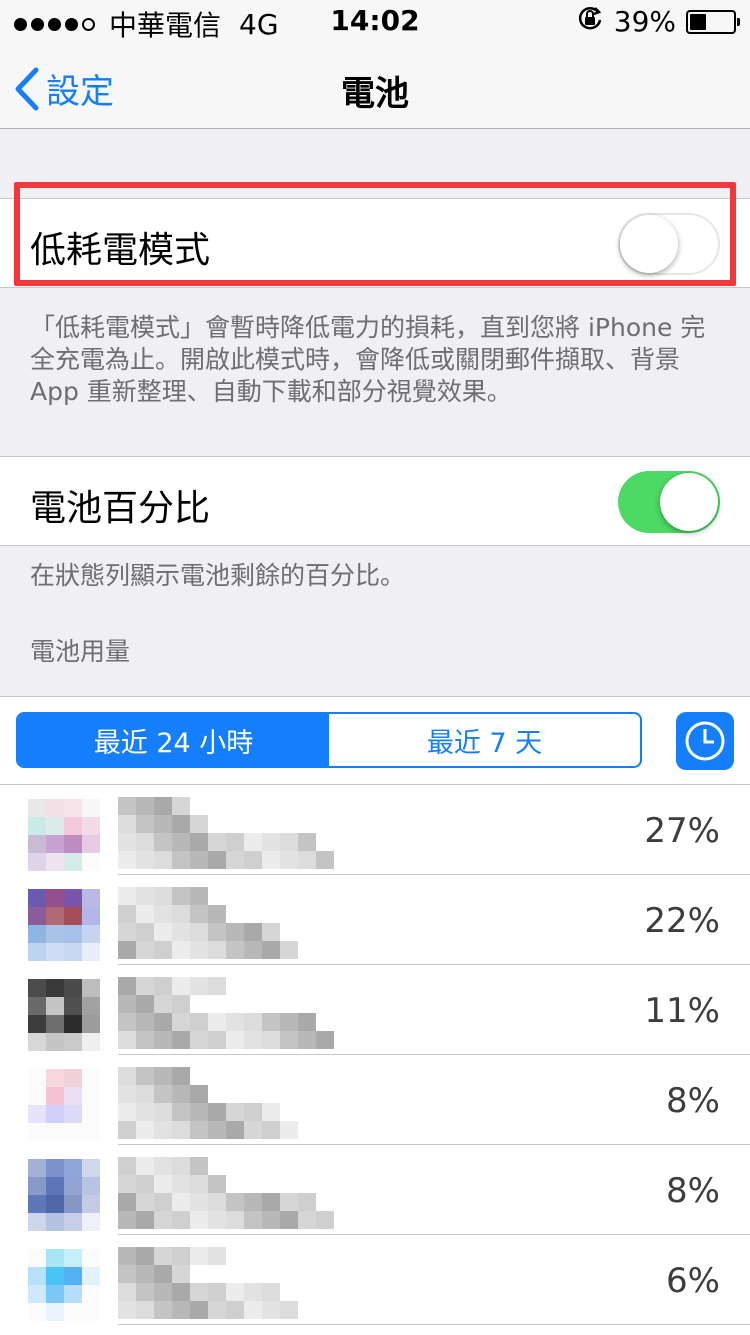  What do you see at coordinates (375, 920) in the screenshot?
I see `app-usage-row: 22%` at bounding box center [375, 920].